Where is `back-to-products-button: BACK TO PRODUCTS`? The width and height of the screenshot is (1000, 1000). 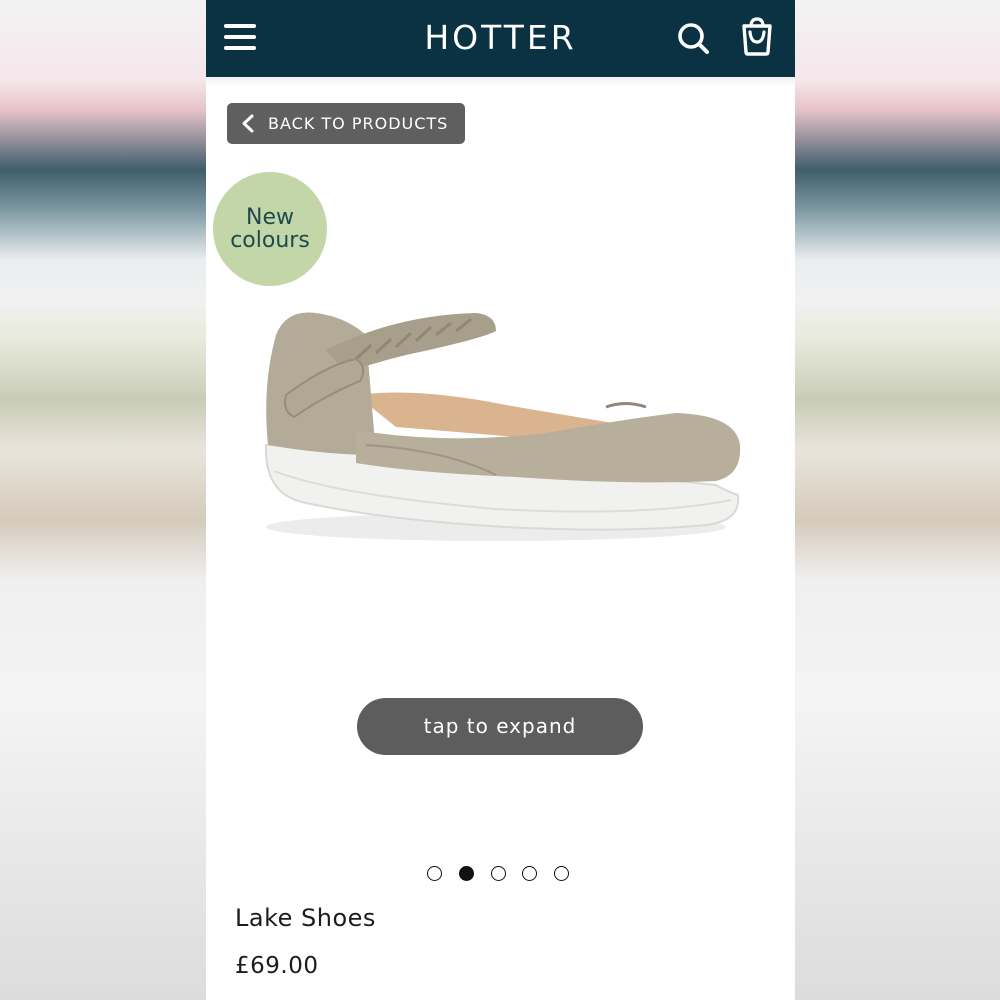 back-to-products-button: BACK TO PRODUCTS is located at coordinates (346, 123).